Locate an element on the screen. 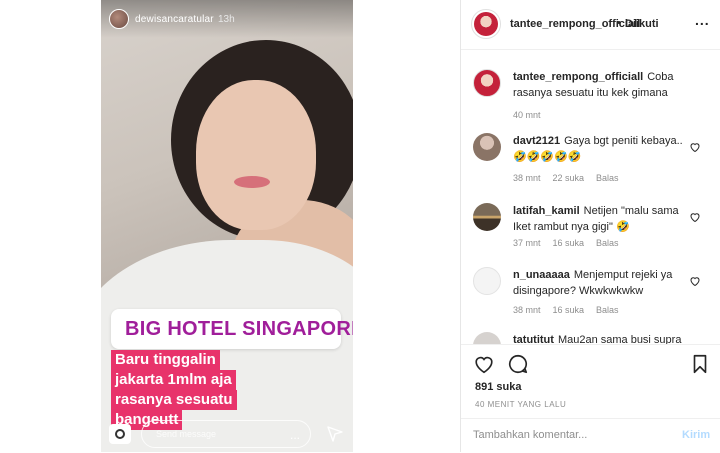 Image resolution: width=720 pixels, height=453 pixels. story-time: 13h is located at coordinates (226, 19).